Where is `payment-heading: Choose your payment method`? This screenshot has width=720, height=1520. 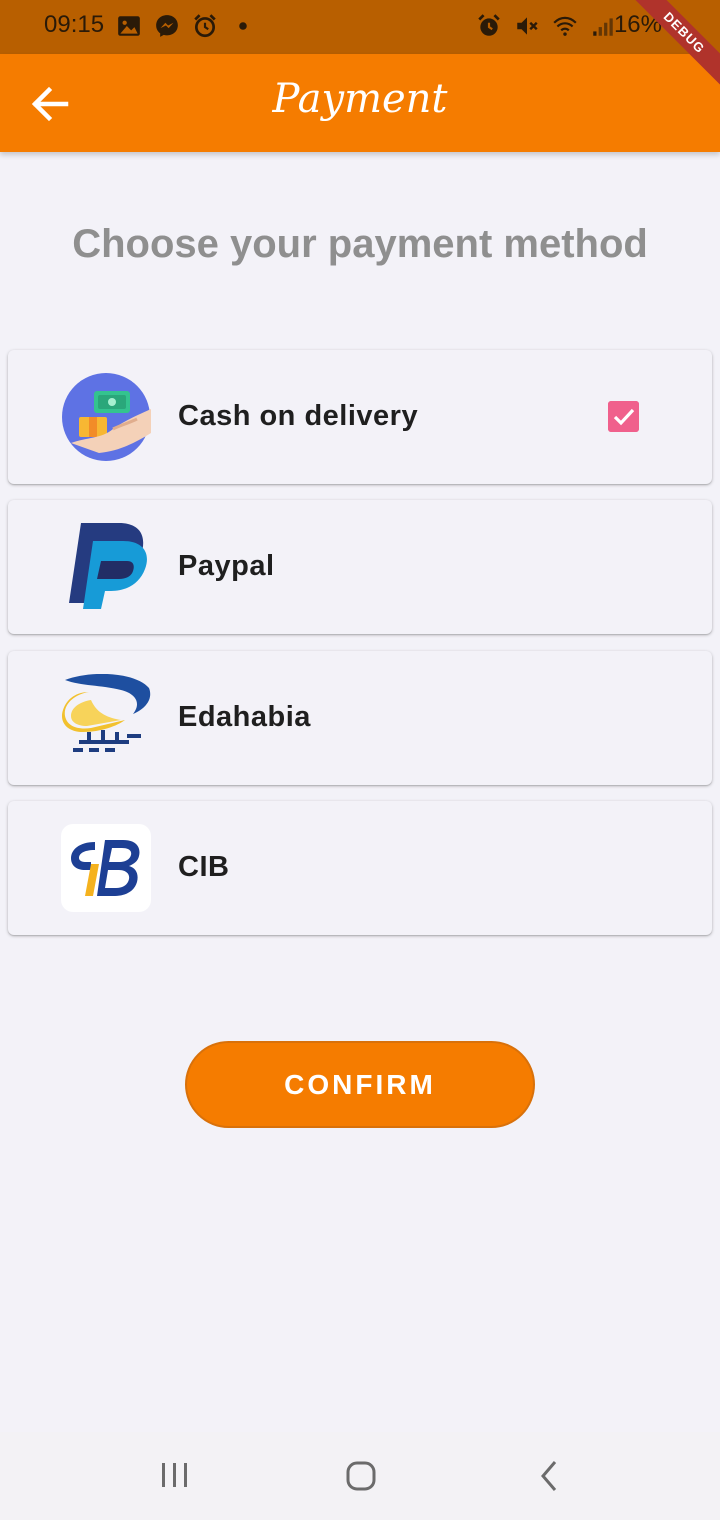
payment-heading: Choose your payment method is located at coordinates (360, 244).